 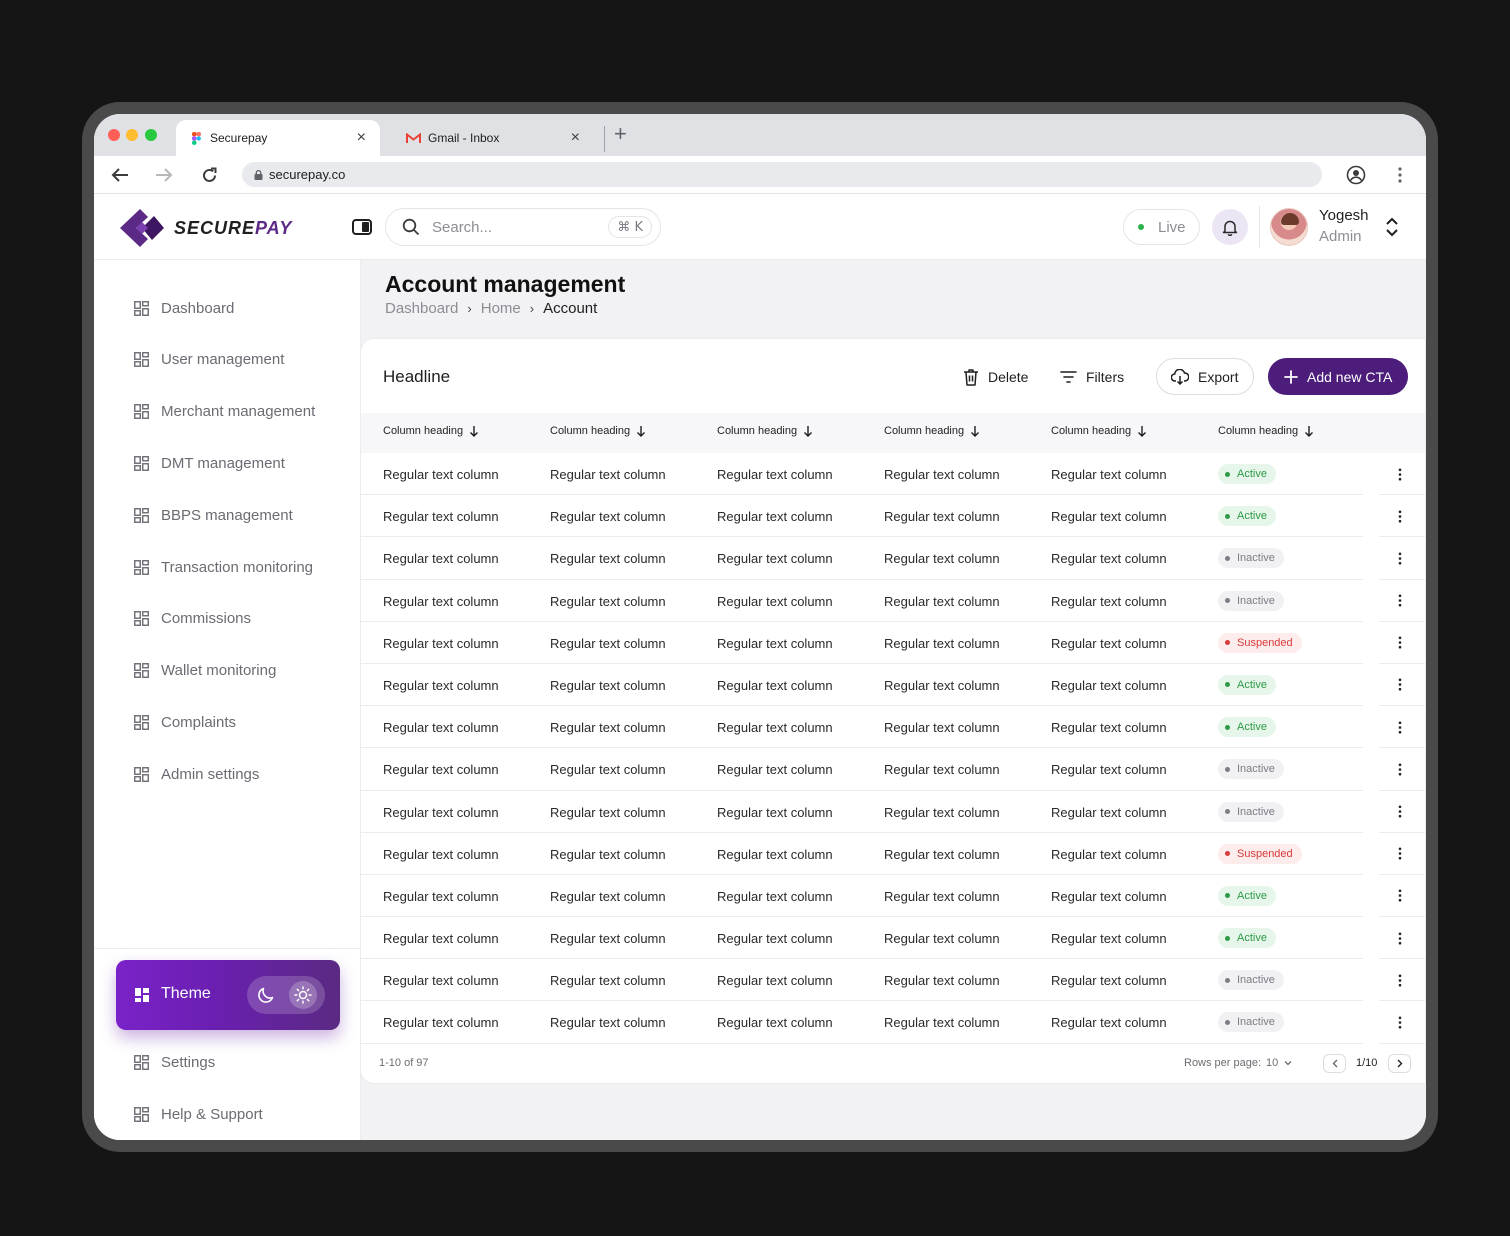 What do you see at coordinates (1205, 376) in the screenshot?
I see `export-button: Export` at bounding box center [1205, 376].